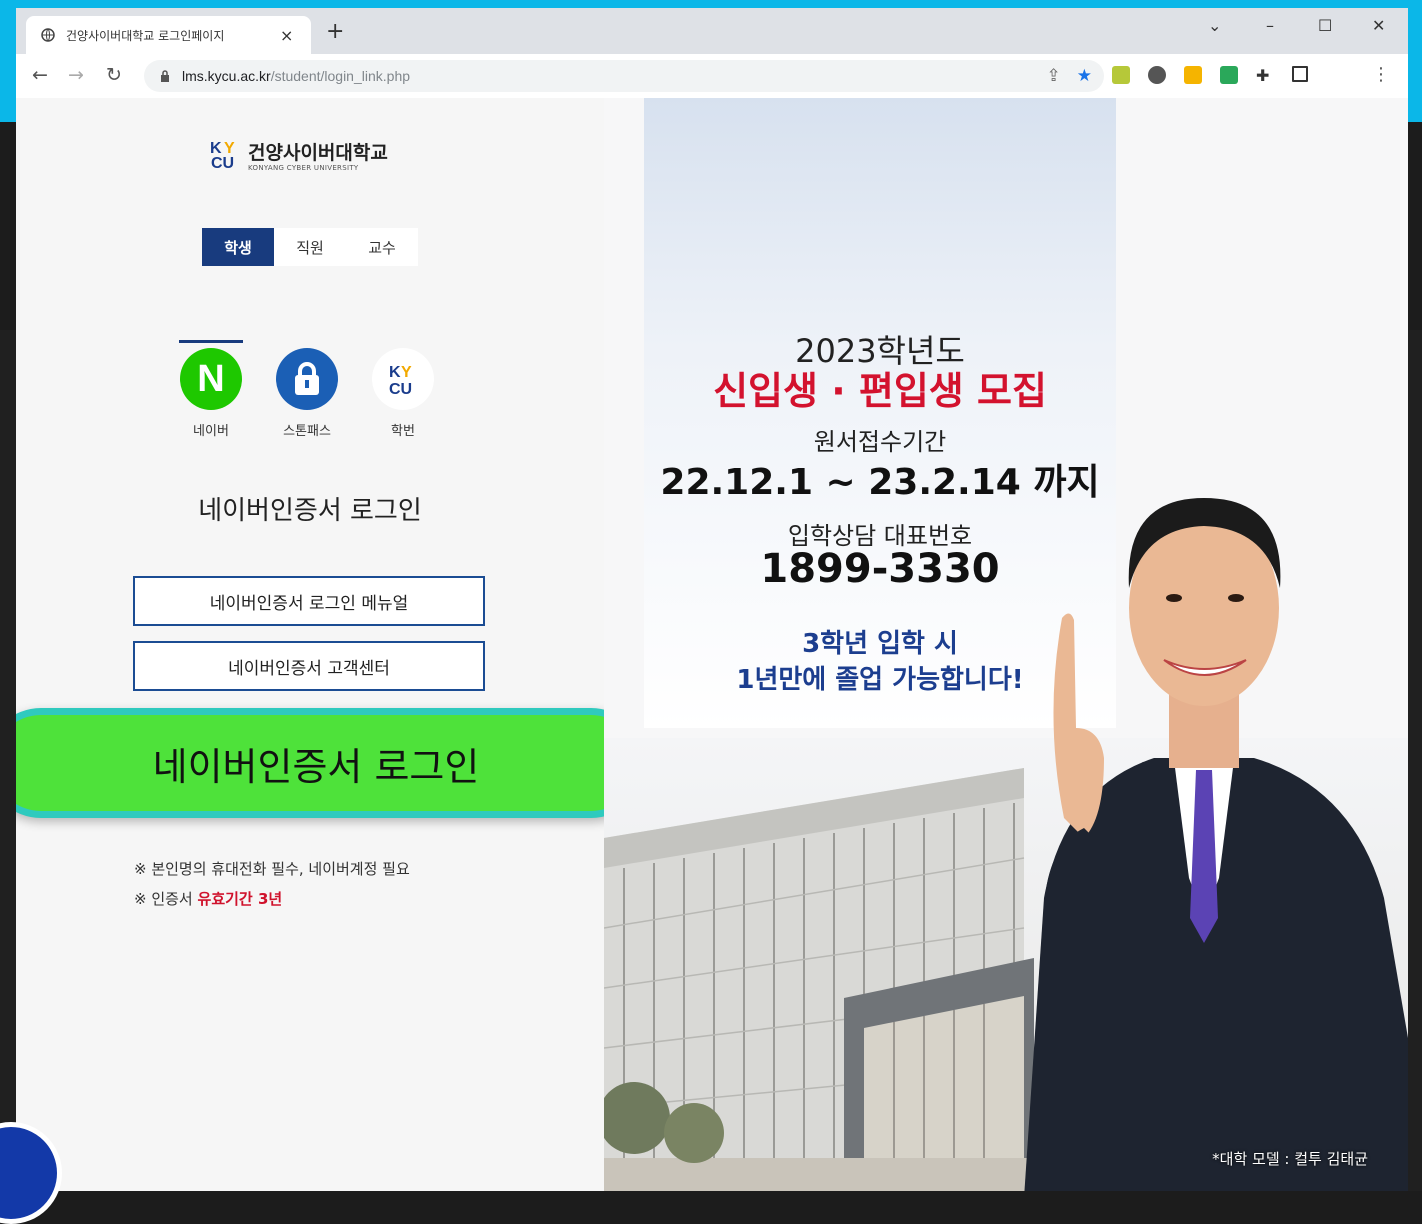 This screenshot has height=1224, width=1422. What do you see at coordinates (211, 379) in the screenshot?
I see `naver-icon: N` at bounding box center [211, 379].